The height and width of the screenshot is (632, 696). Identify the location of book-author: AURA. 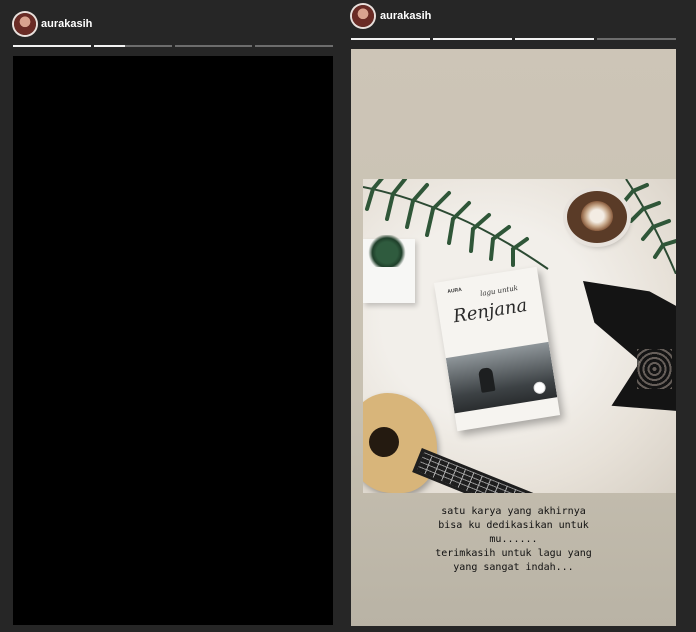
(455, 291).